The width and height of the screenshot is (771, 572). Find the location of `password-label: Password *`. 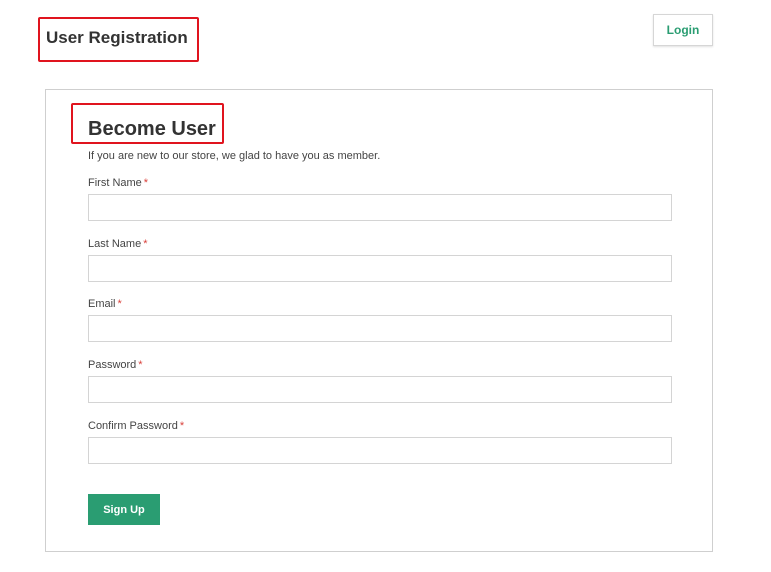

password-label: Password * is located at coordinates (380, 365).